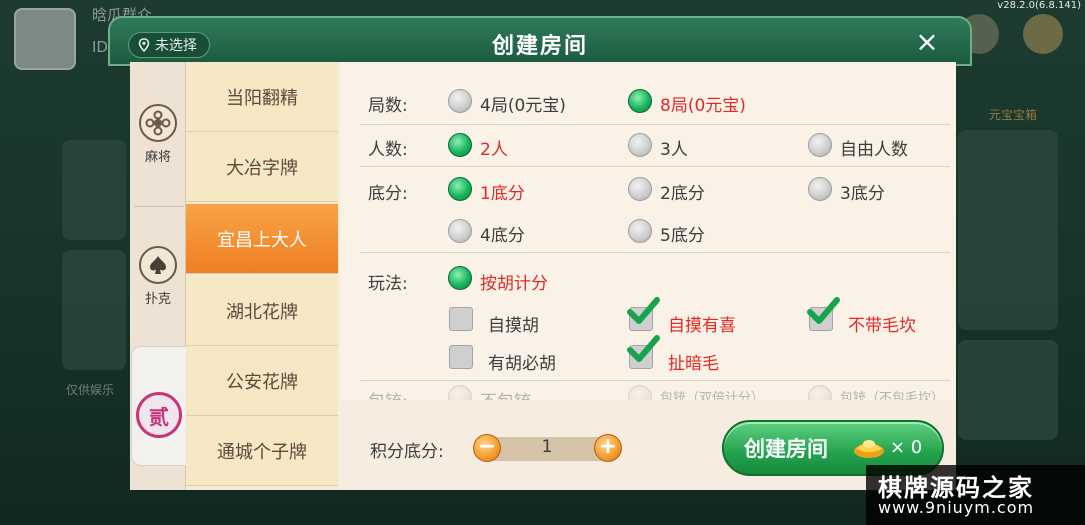 The width and height of the screenshot is (1085, 525). What do you see at coordinates (1039, 5) in the screenshot?
I see `version-label: v28.2.0(6.8.141)` at bounding box center [1039, 5].